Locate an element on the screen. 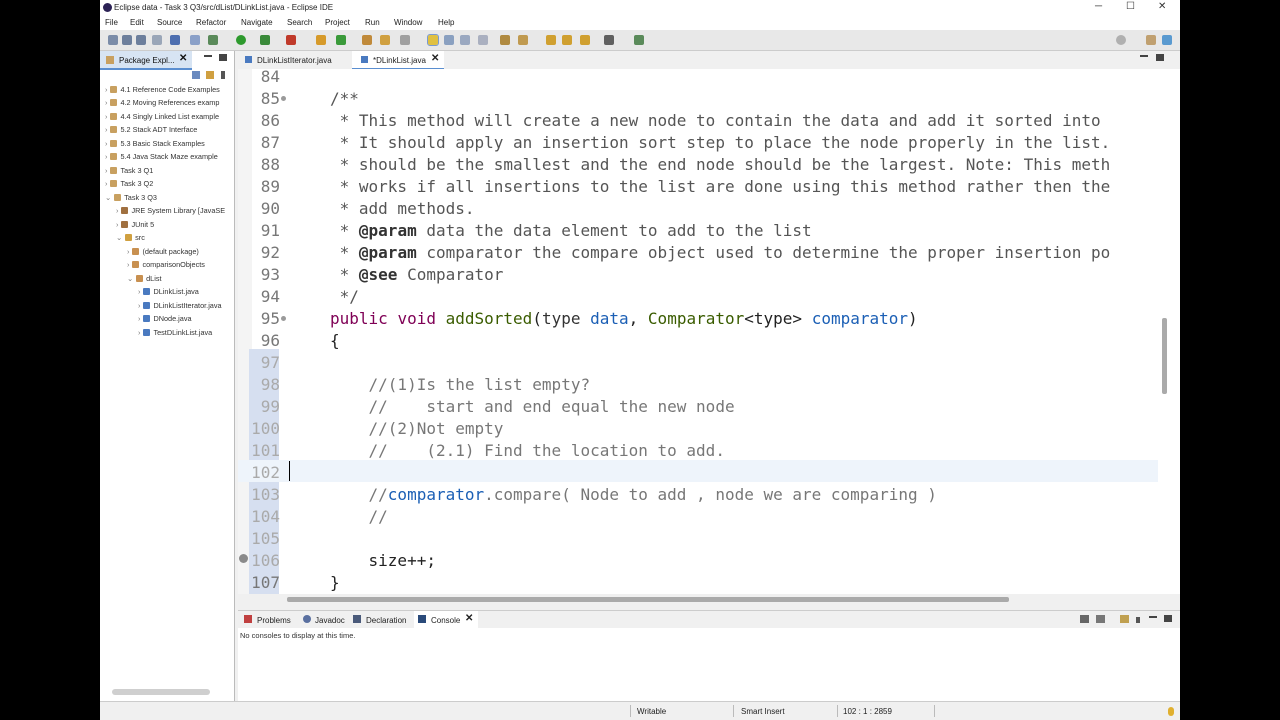  prev-annotation-icon is located at coordinates (523, 40).